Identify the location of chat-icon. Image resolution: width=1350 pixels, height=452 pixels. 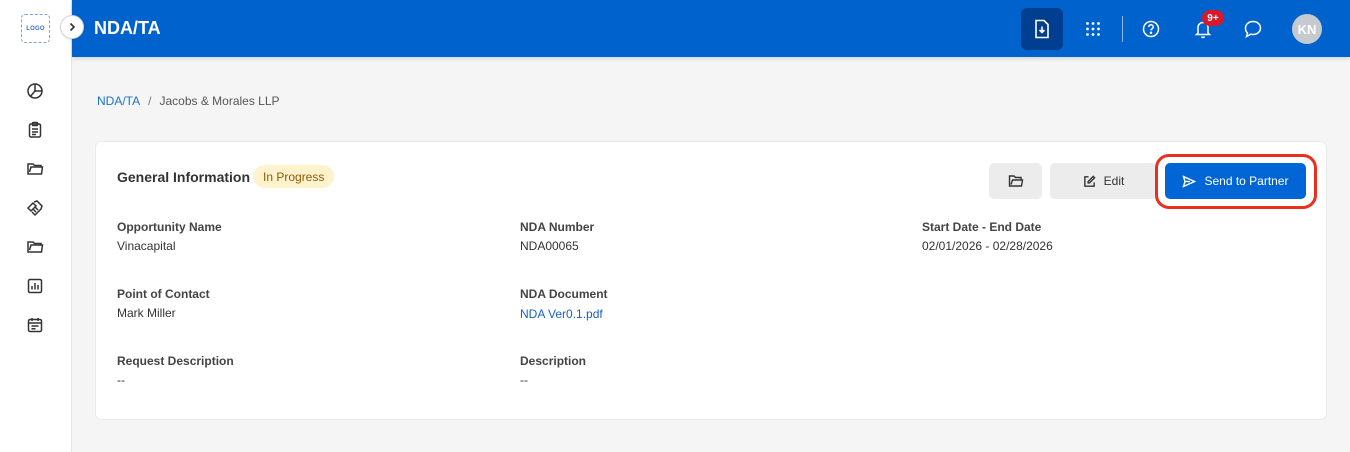
(1253, 29).